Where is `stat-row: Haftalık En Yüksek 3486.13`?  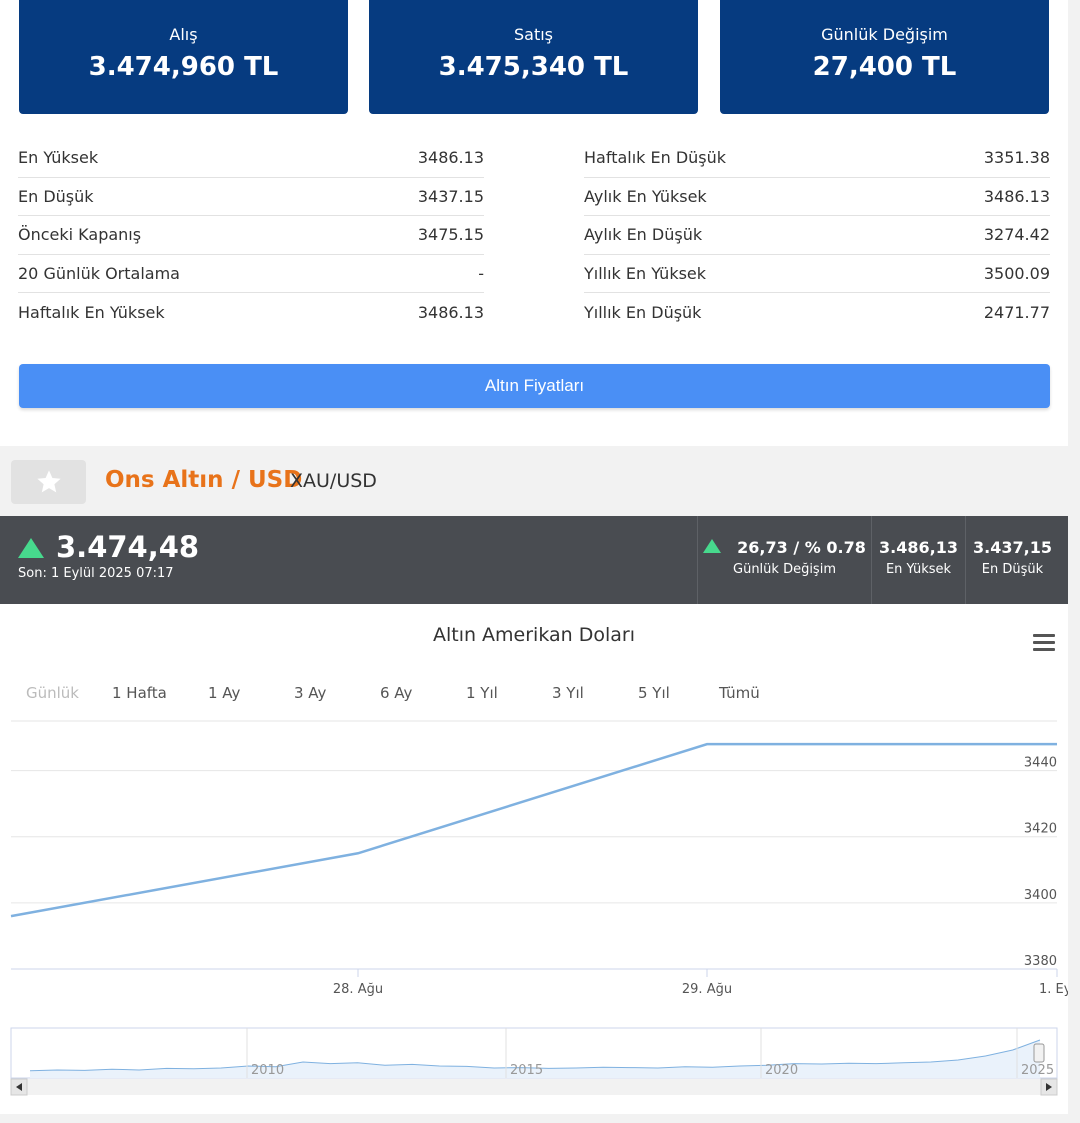
stat-row: Haftalık En Yüksek 3486.13 is located at coordinates (251, 312).